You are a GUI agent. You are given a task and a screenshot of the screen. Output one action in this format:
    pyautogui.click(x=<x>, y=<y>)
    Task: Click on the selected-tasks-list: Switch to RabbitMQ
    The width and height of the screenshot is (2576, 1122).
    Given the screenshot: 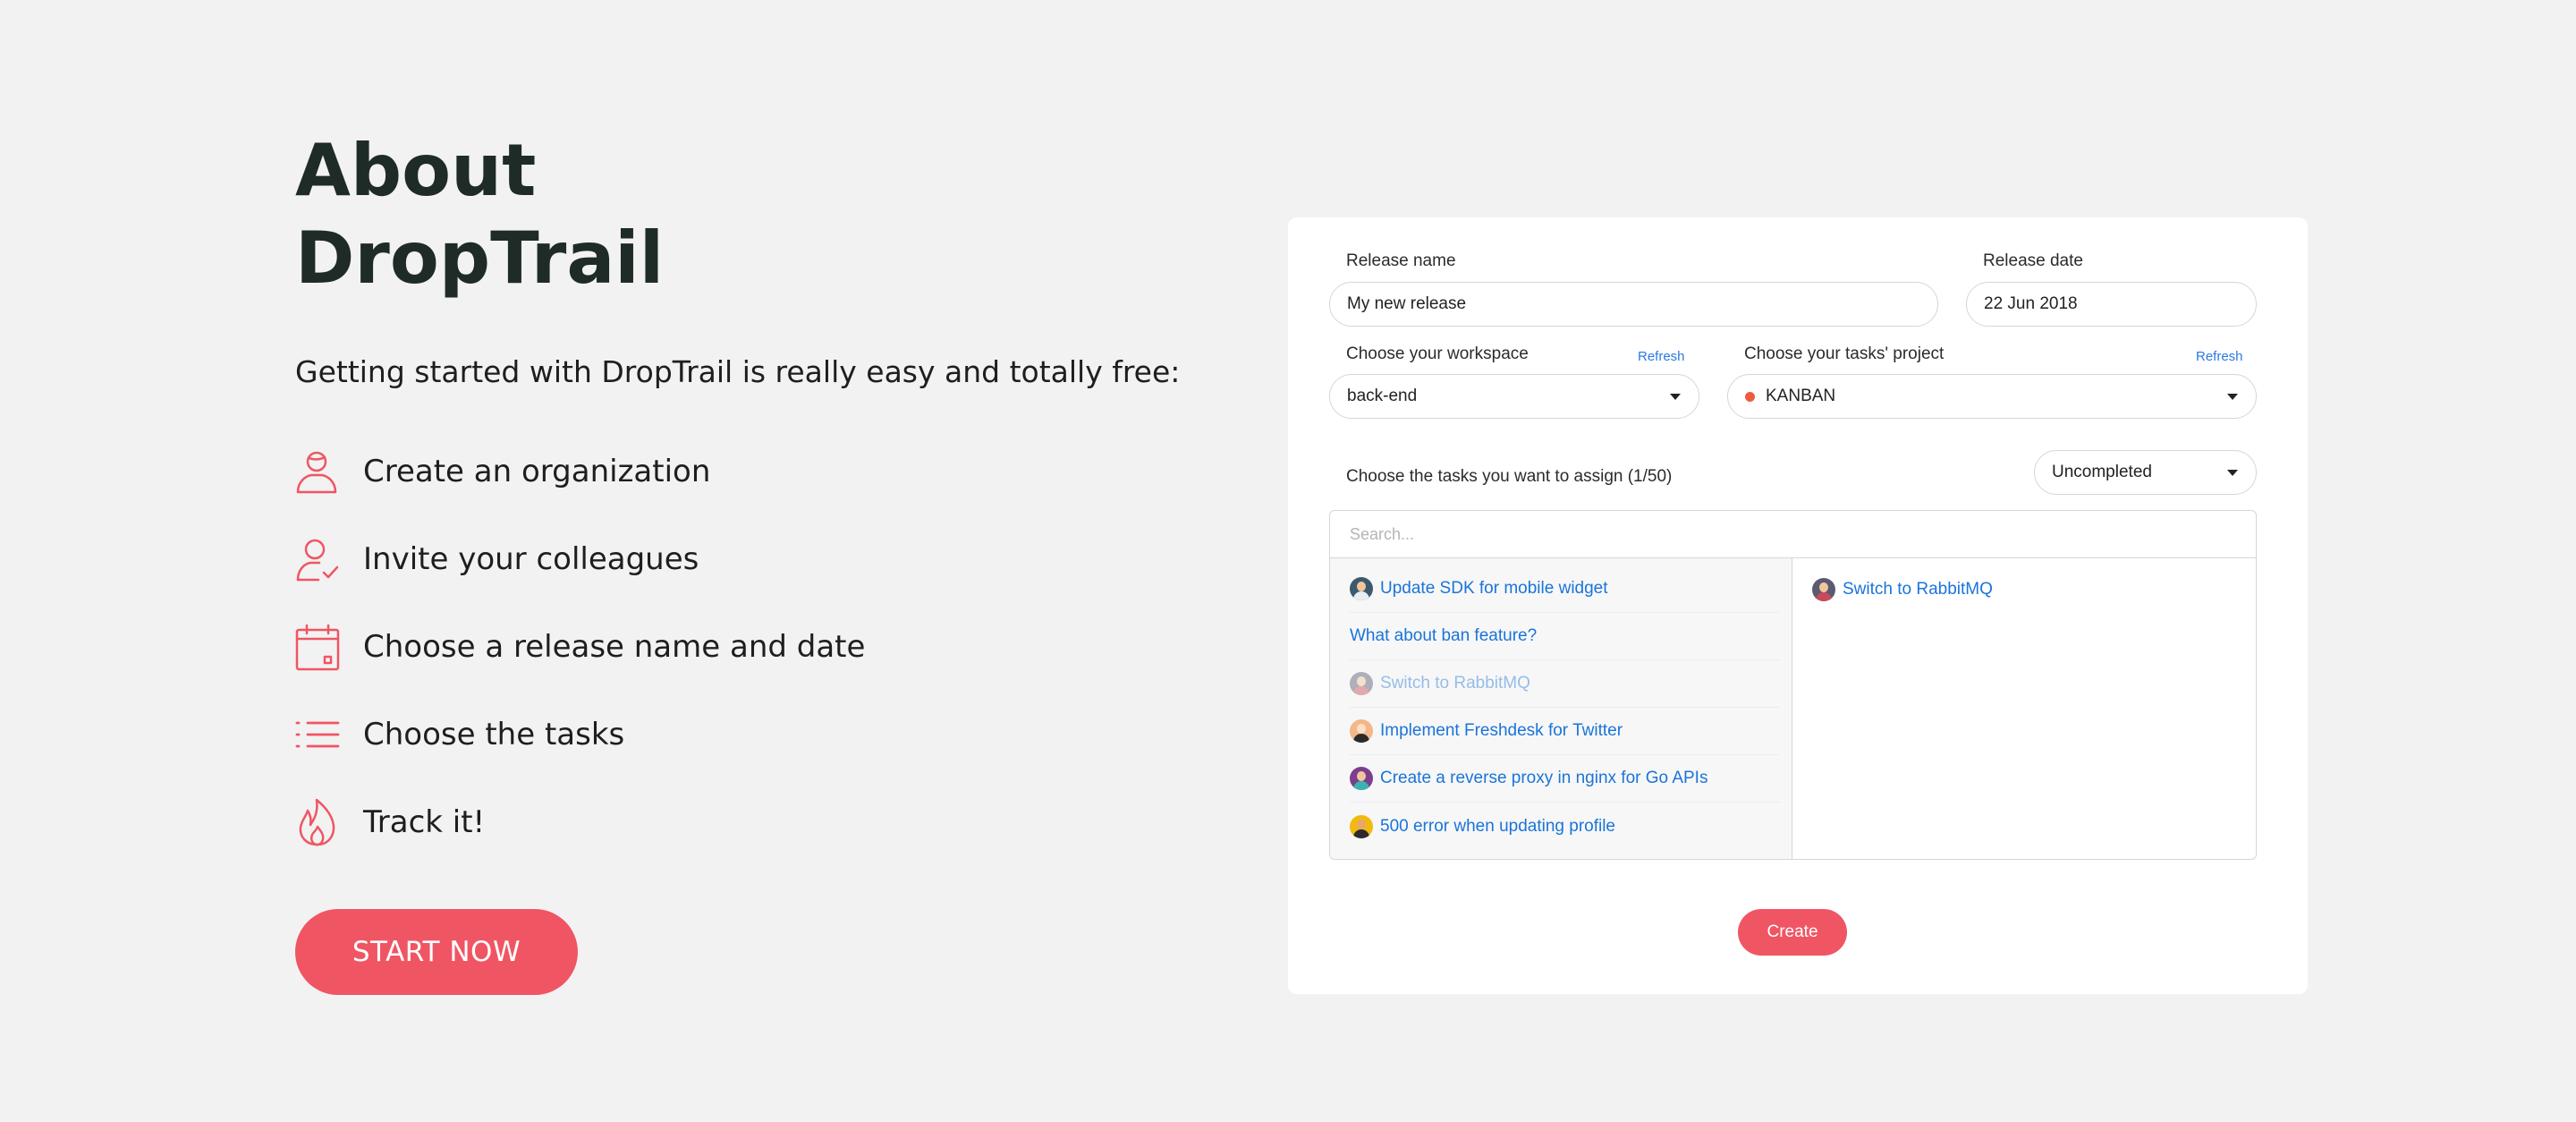 What is the action you would take?
    pyautogui.click(x=2024, y=708)
    